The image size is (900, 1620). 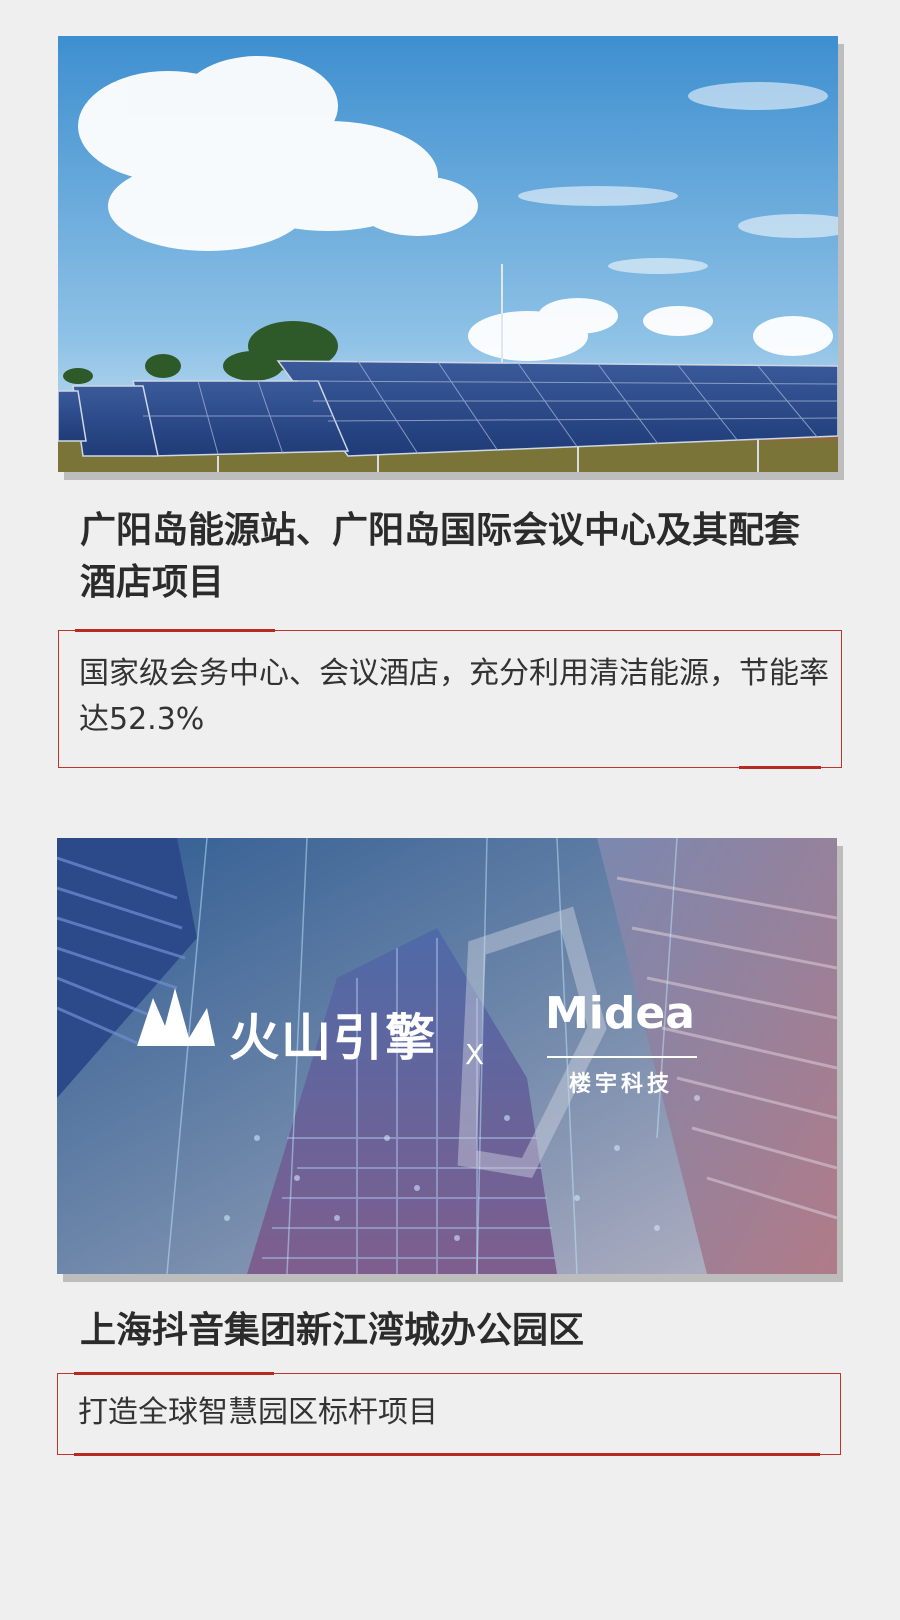 I want to click on logo-separator: X, so click(x=475, y=1054).